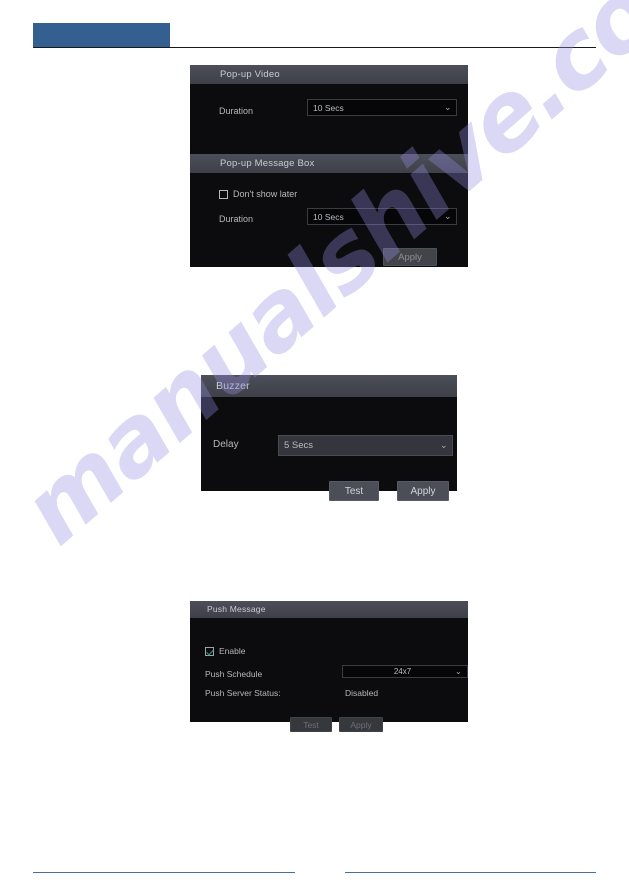 Image resolution: width=629 pixels, height=893 pixels. I want to click on buzzer-section-body: Delay 5 Secs ⌄ Test Apply, so click(329, 449).